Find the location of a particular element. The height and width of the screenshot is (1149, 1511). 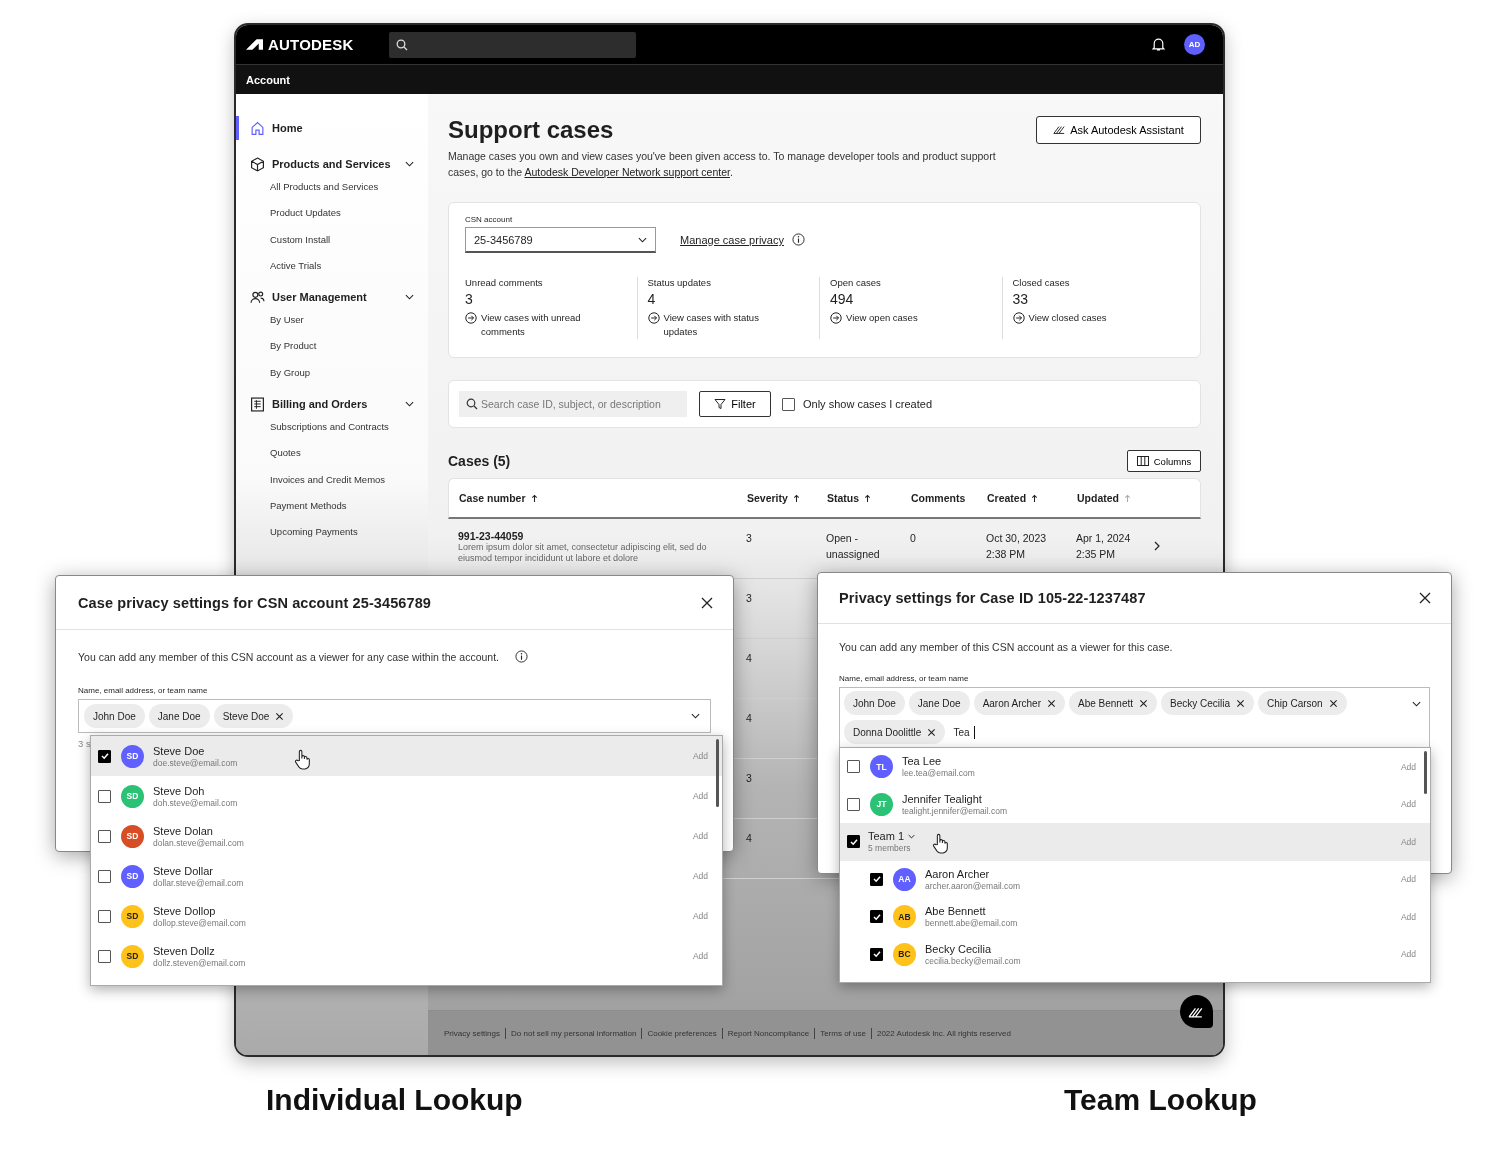

account-select: 25-3456789 is located at coordinates (560, 240).